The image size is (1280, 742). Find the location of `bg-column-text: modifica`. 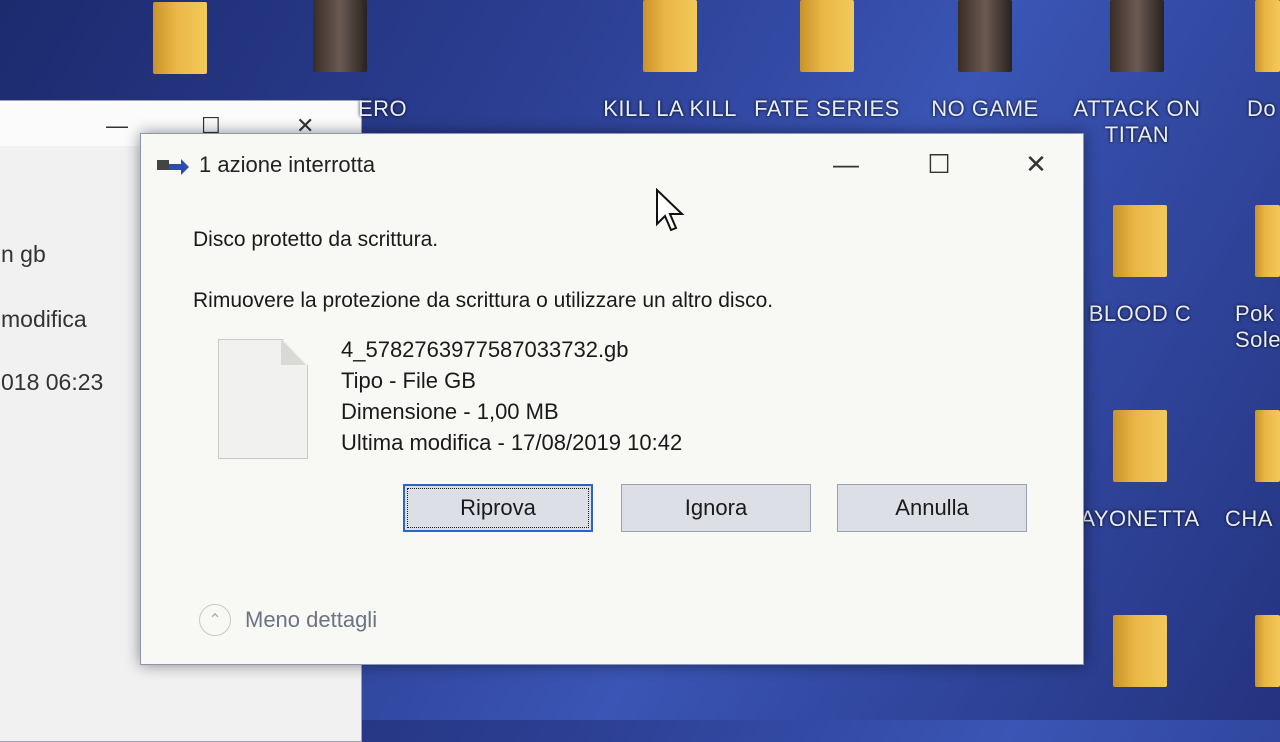

bg-column-text: modifica is located at coordinates (44, 319).